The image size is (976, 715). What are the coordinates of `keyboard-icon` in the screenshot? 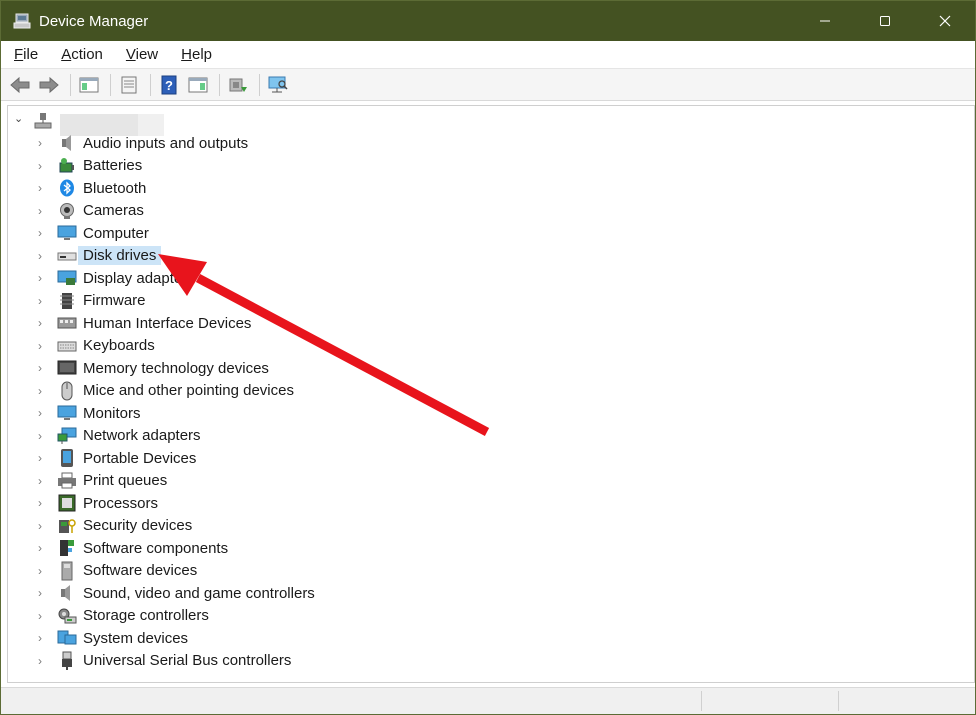 It's located at (67, 346).